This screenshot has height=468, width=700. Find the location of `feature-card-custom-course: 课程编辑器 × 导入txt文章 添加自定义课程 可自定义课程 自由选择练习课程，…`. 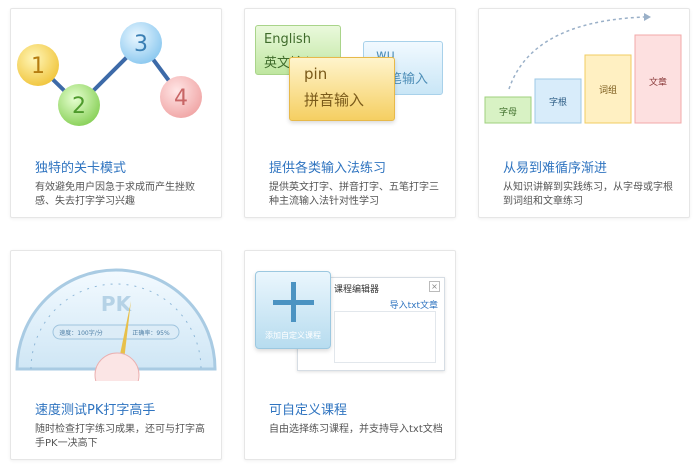

feature-card-custom-course: 课程编辑器 × 导入txt文章 添加自定义课程 可自定义课程 自由选择练习课程，… is located at coordinates (350, 355).